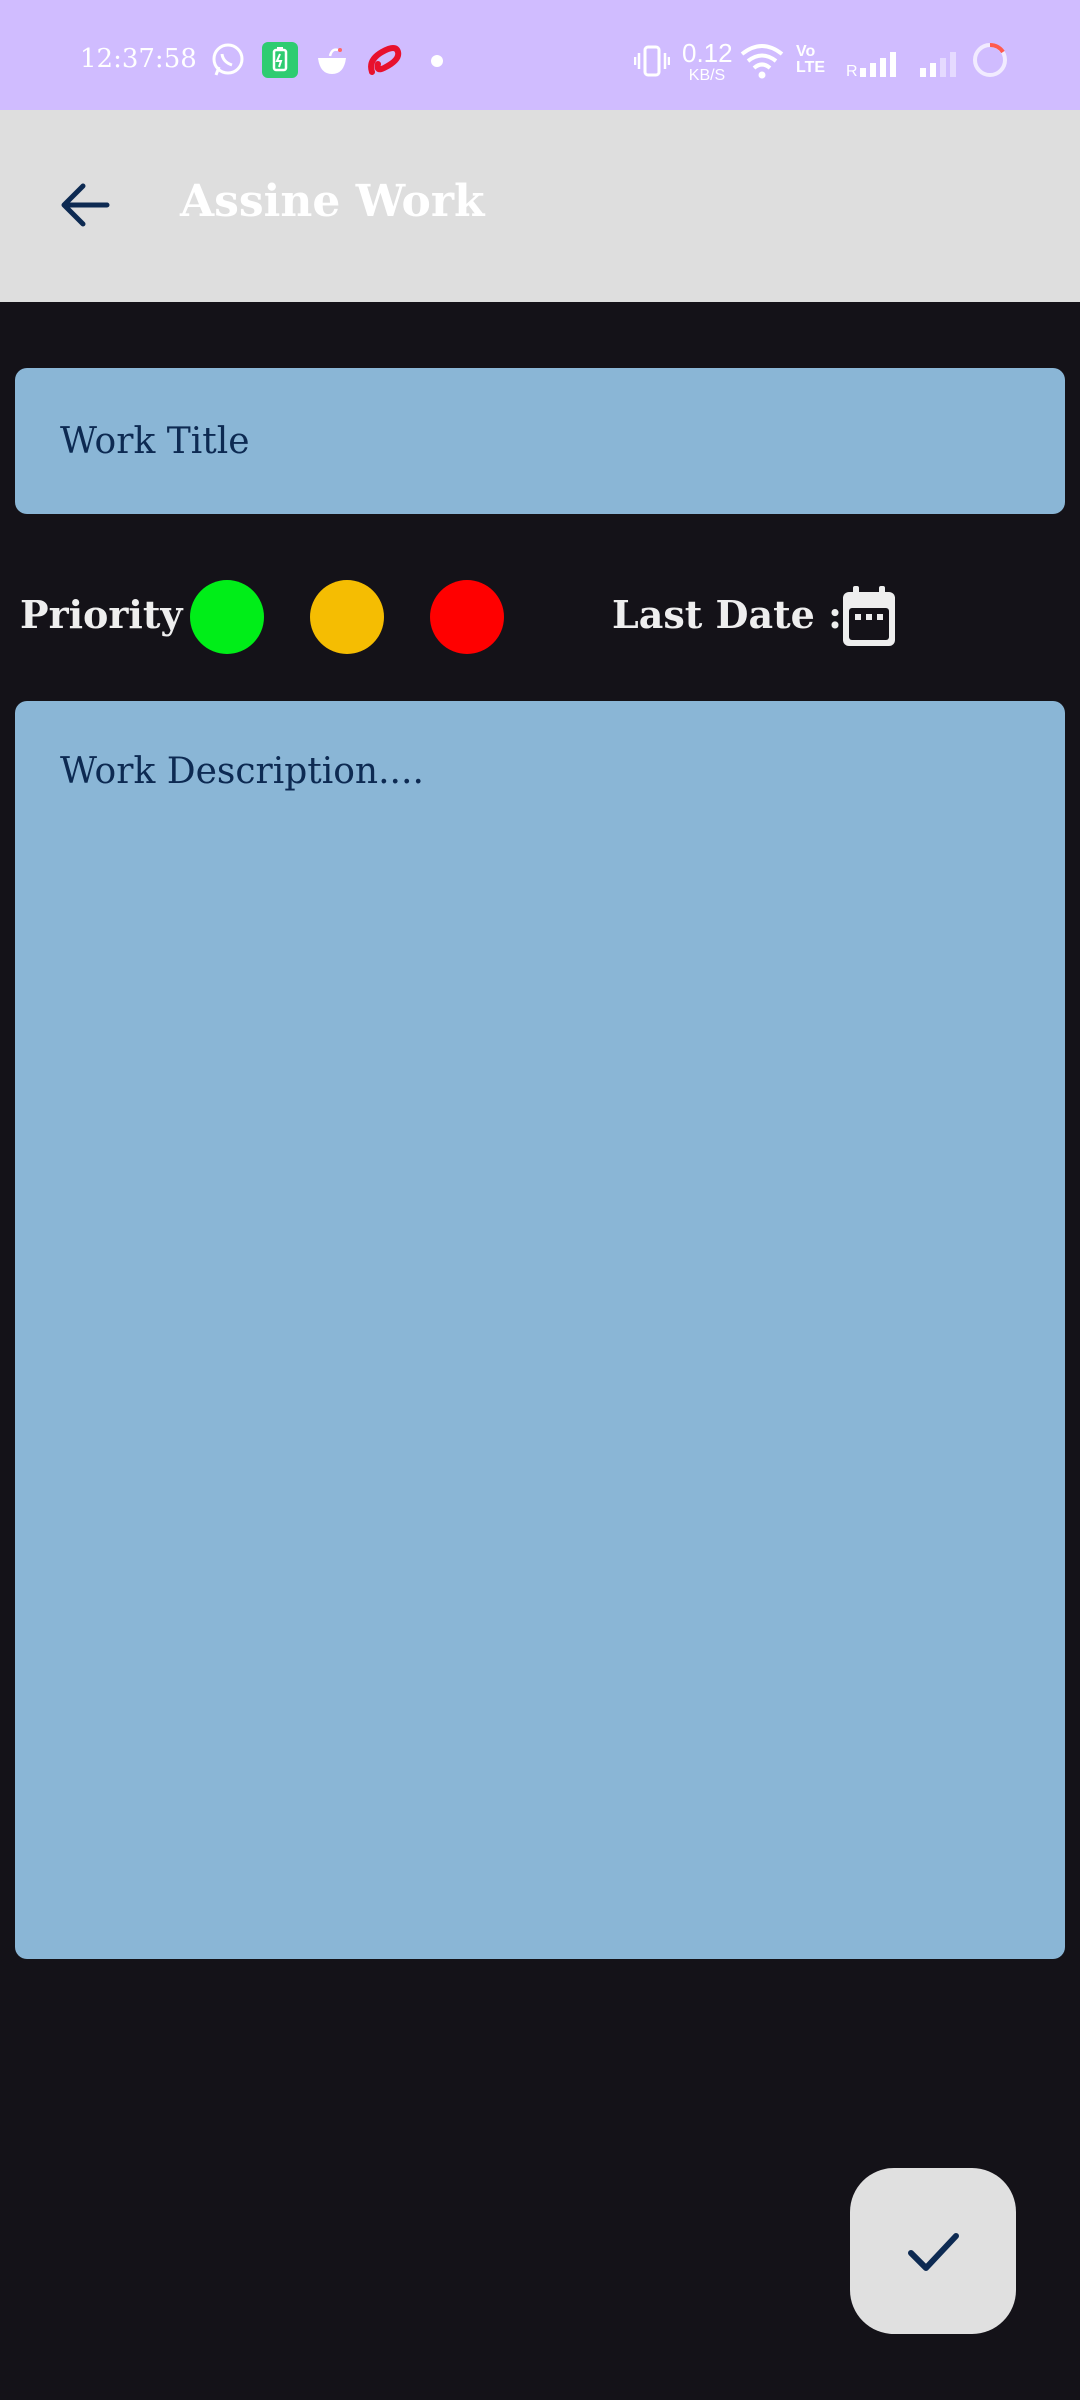 The width and height of the screenshot is (1080, 2400). What do you see at coordinates (347, 617) in the screenshot?
I see `priority-medium-button` at bounding box center [347, 617].